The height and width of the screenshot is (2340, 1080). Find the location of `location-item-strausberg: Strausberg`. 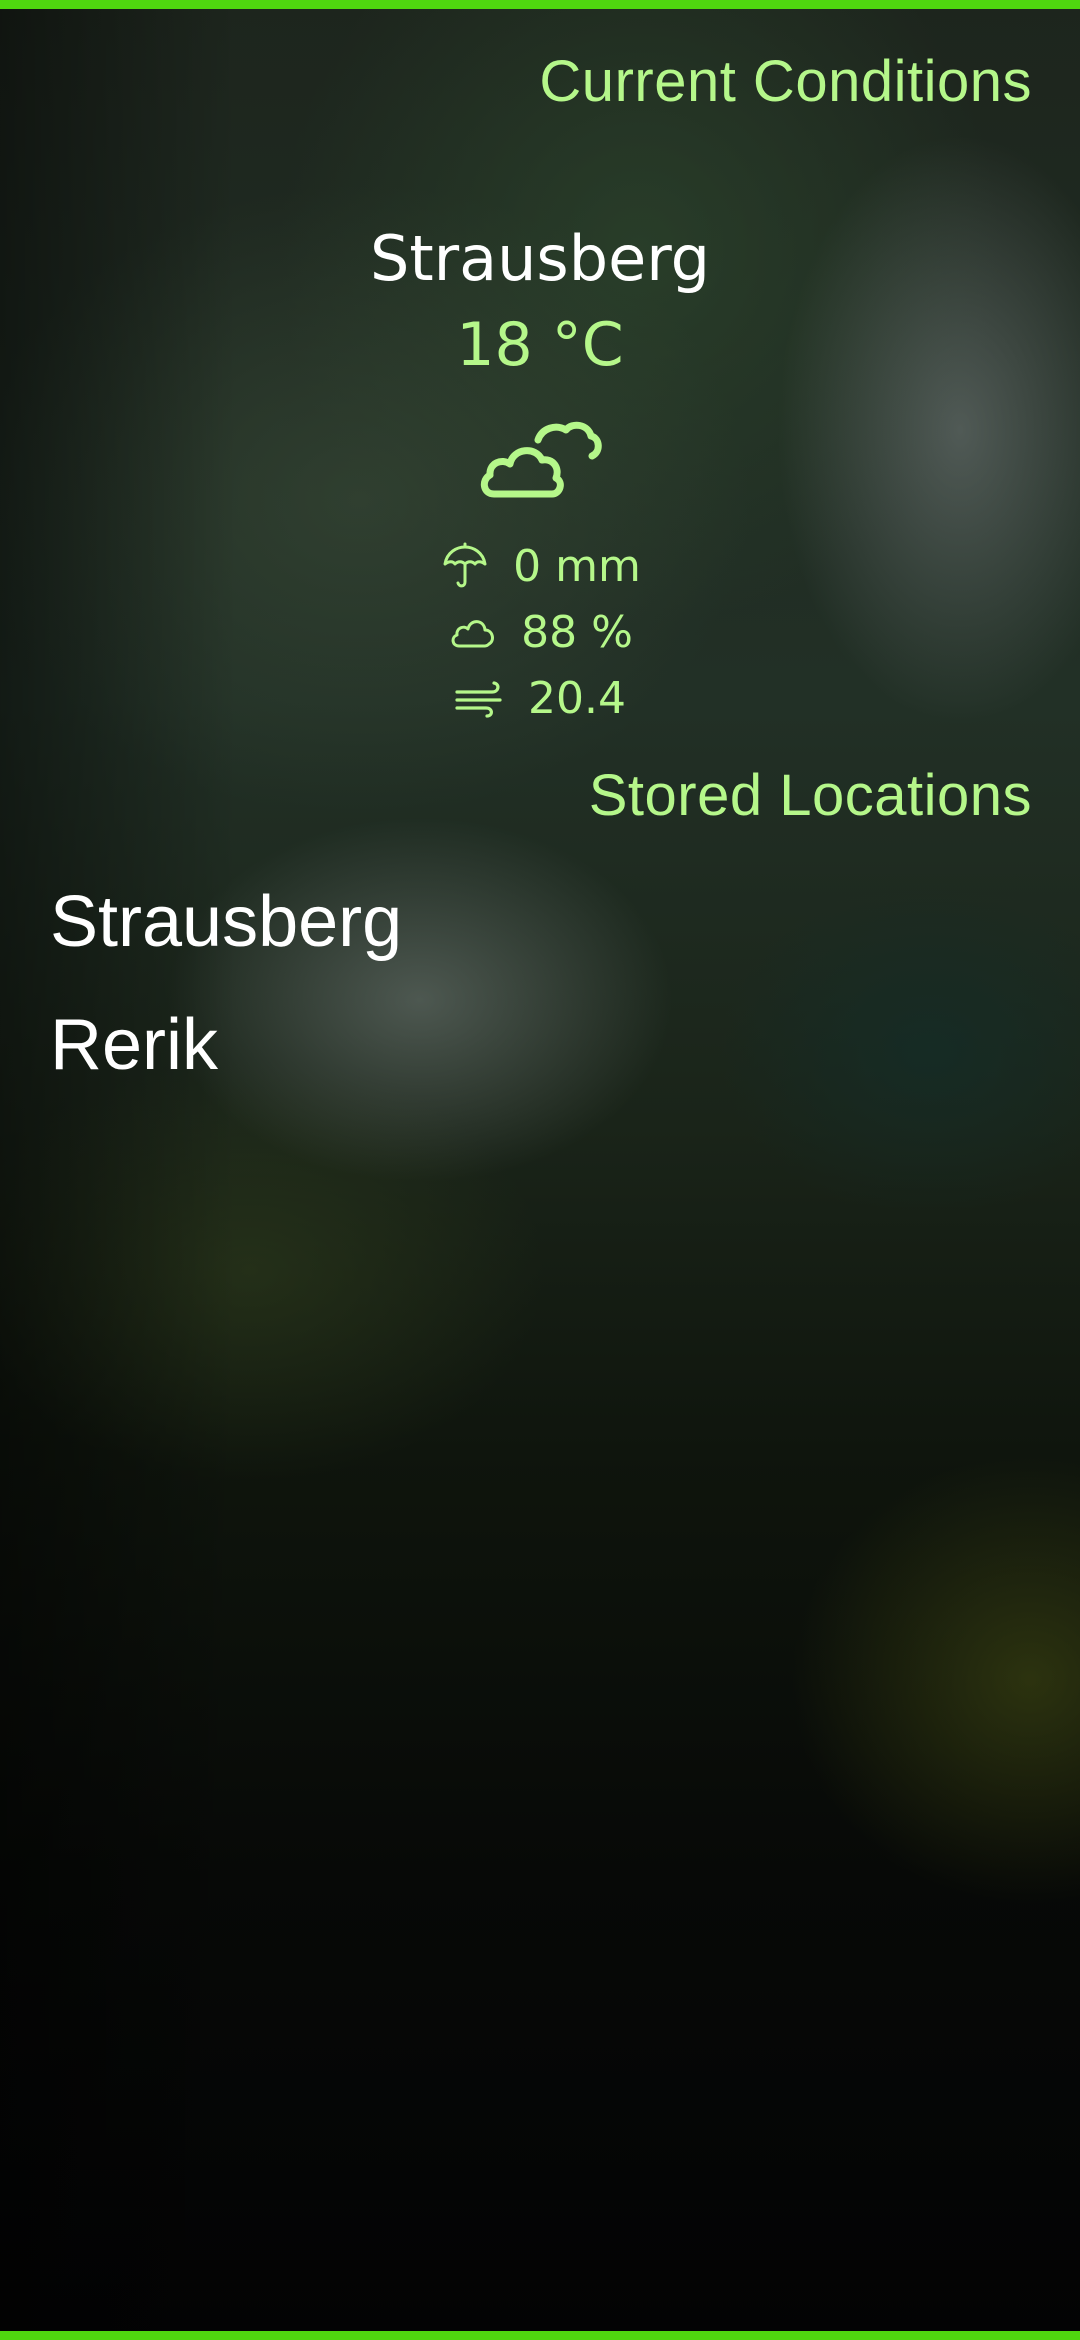

location-item-strausberg: Strausberg is located at coordinates (540, 921).